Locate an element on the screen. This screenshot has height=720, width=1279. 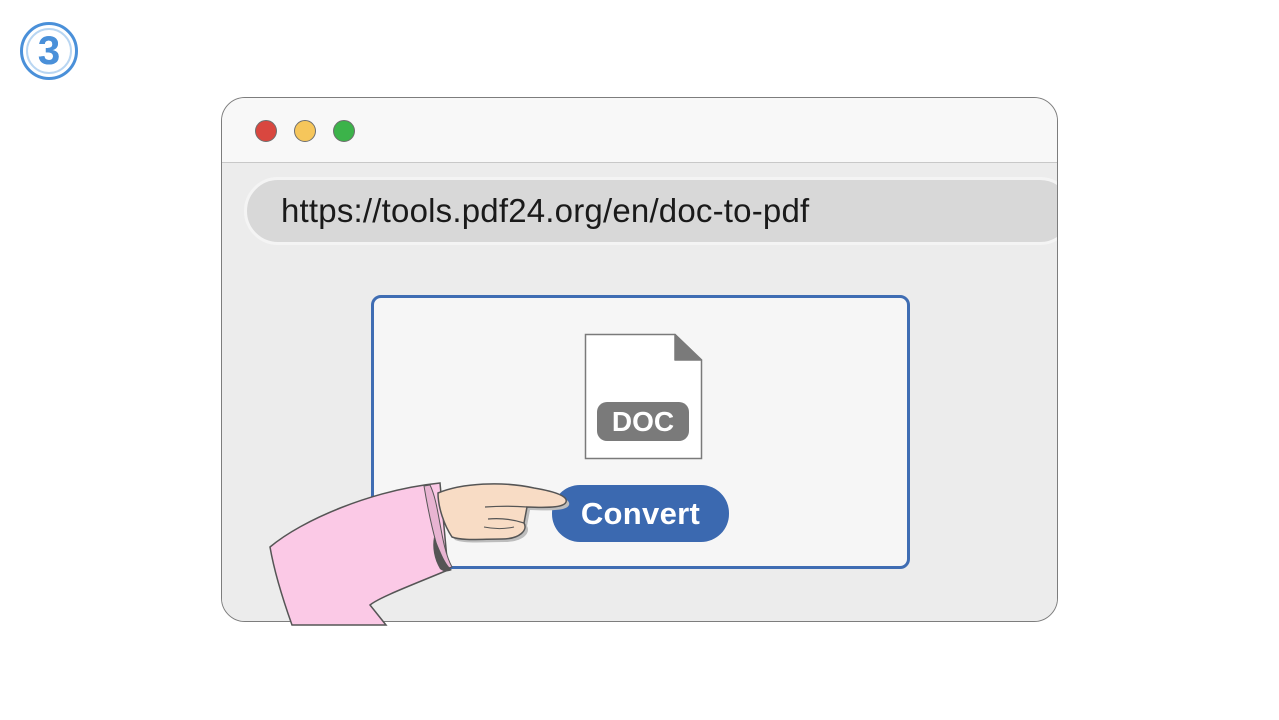
minimize-window-button is located at coordinates (305, 131).